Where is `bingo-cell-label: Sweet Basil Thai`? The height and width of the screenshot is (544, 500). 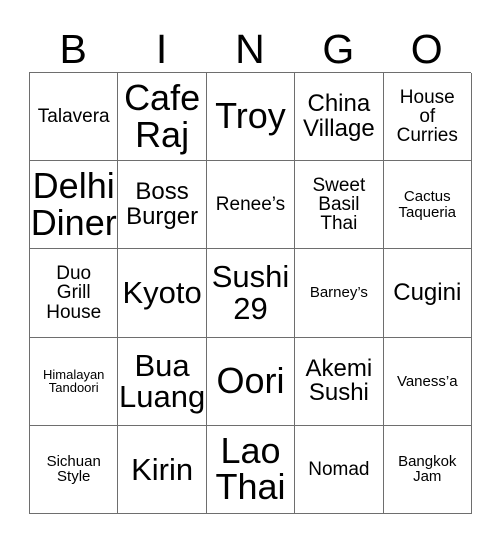 bingo-cell-label: Sweet Basil Thai is located at coordinates (339, 204).